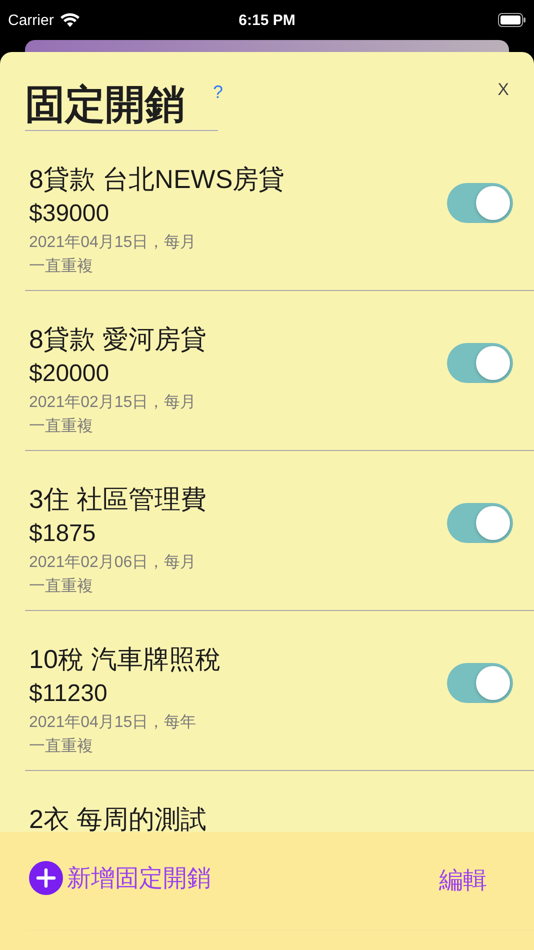  What do you see at coordinates (112, 563) in the screenshot?
I see `expense-schedule: 2021年02月06日，每月` at bounding box center [112, 563].